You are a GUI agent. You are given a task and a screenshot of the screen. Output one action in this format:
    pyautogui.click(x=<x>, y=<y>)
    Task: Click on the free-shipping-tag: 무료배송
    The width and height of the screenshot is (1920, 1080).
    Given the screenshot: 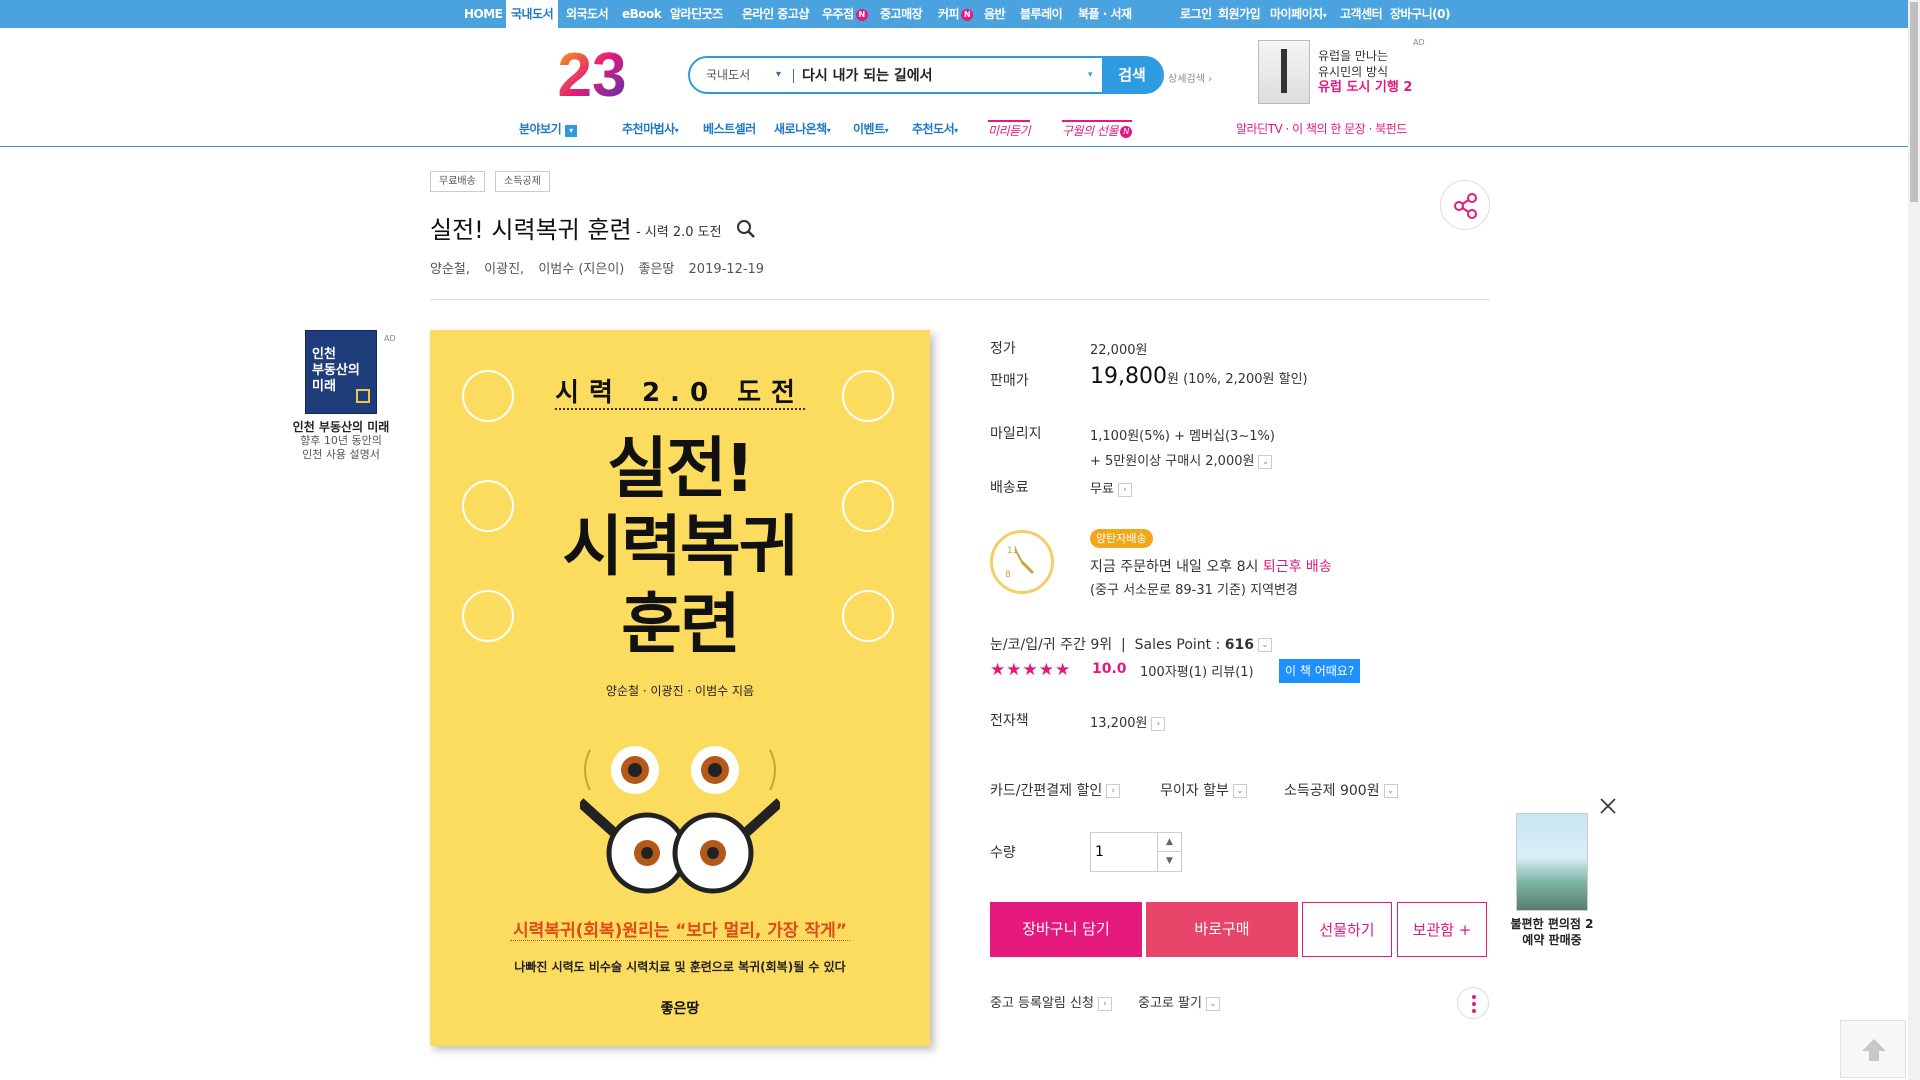 What is the action you would take?
    pyautogui.click(x=457, y=181)
    